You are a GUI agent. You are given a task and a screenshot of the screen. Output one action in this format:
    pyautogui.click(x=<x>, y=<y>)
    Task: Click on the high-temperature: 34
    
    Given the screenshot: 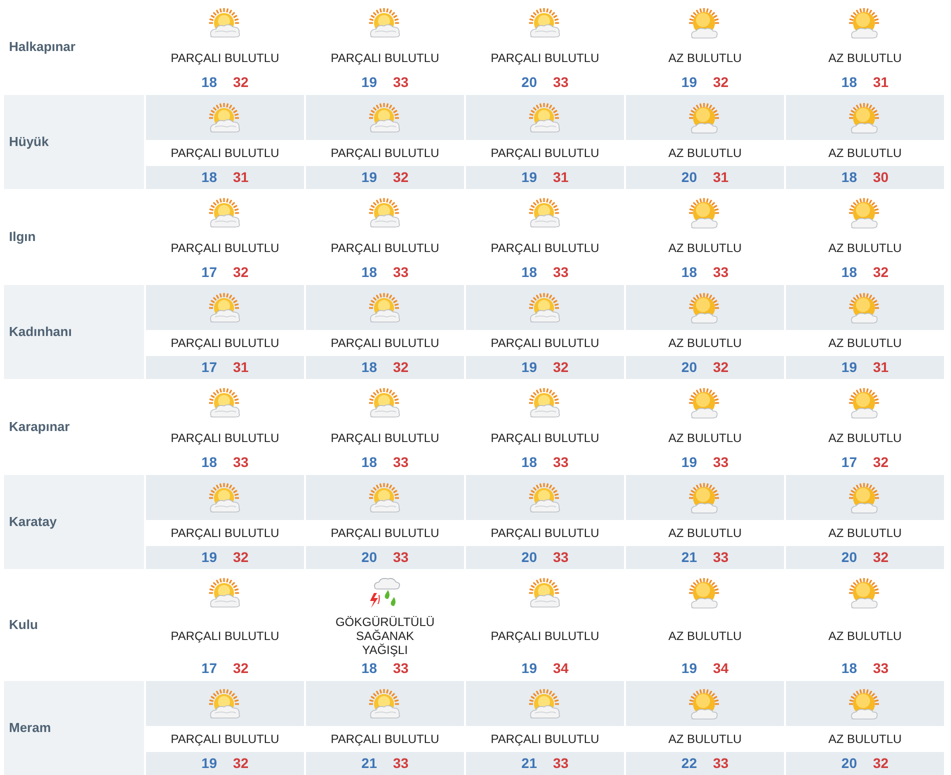 What is the action you would take?
    pyautogui.click(x=561, y=668)
    